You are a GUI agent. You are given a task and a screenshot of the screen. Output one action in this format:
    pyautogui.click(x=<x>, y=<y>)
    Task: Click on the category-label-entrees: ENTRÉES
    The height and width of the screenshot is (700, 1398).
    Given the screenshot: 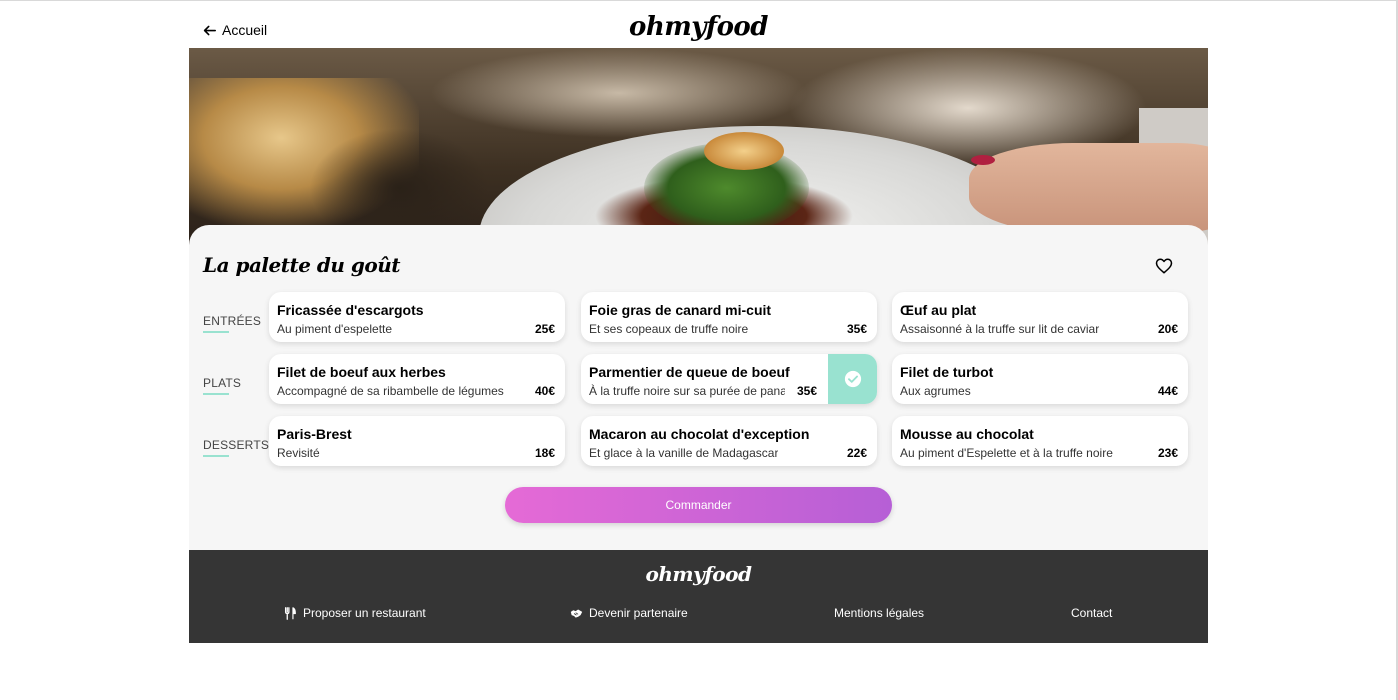 What is the action you would take?
    pyautogui.click(x=232, y=323)
    